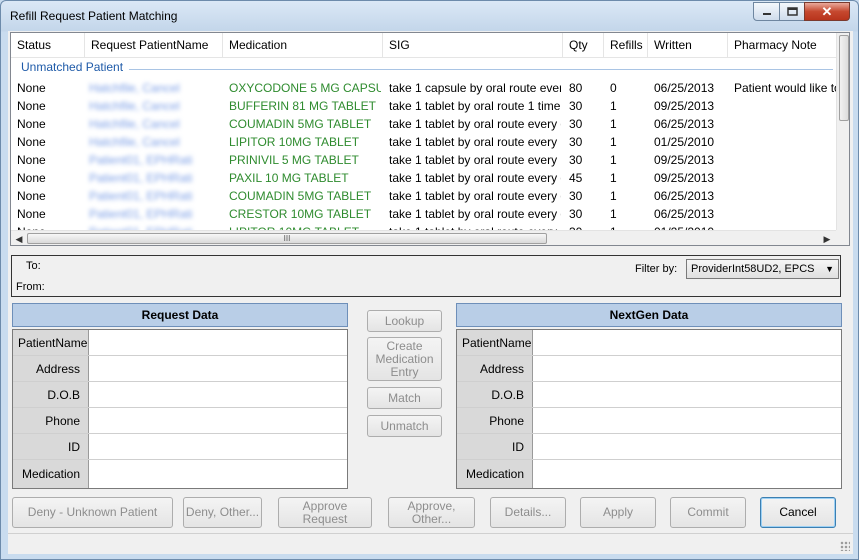 This screenshot has width=859, height=560. I want to click on nextgen-medication-value, so click(687, 474).